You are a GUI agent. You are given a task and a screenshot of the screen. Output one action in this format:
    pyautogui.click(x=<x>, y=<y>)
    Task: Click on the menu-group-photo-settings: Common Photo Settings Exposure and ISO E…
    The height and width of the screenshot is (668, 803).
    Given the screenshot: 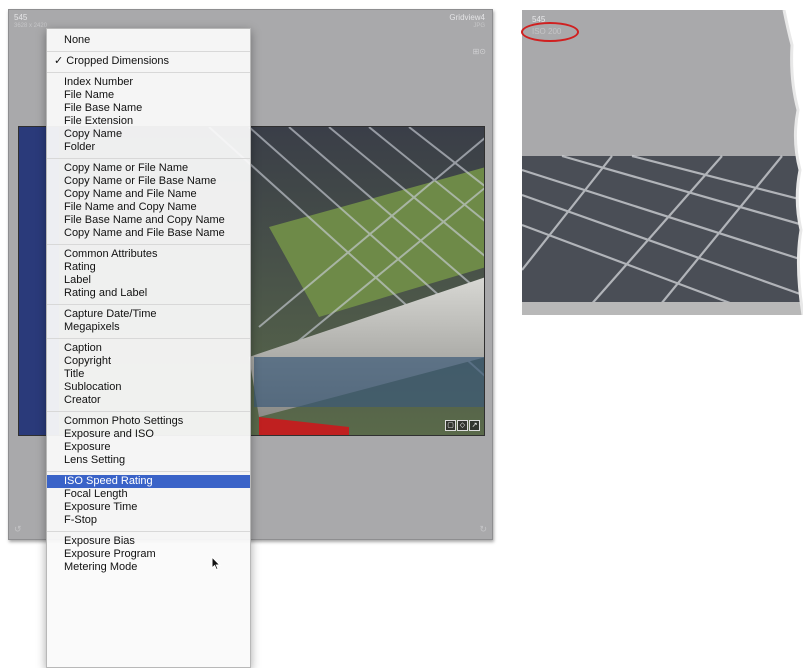 What is the action you would take?
    pyautogui.click(x=148, y=441)
    